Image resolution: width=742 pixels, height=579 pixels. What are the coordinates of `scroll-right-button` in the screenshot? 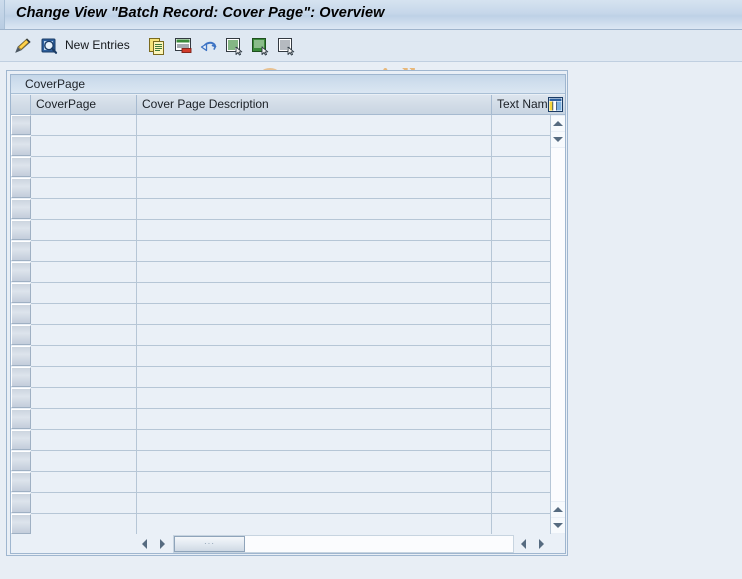 It's located at (162, 544).